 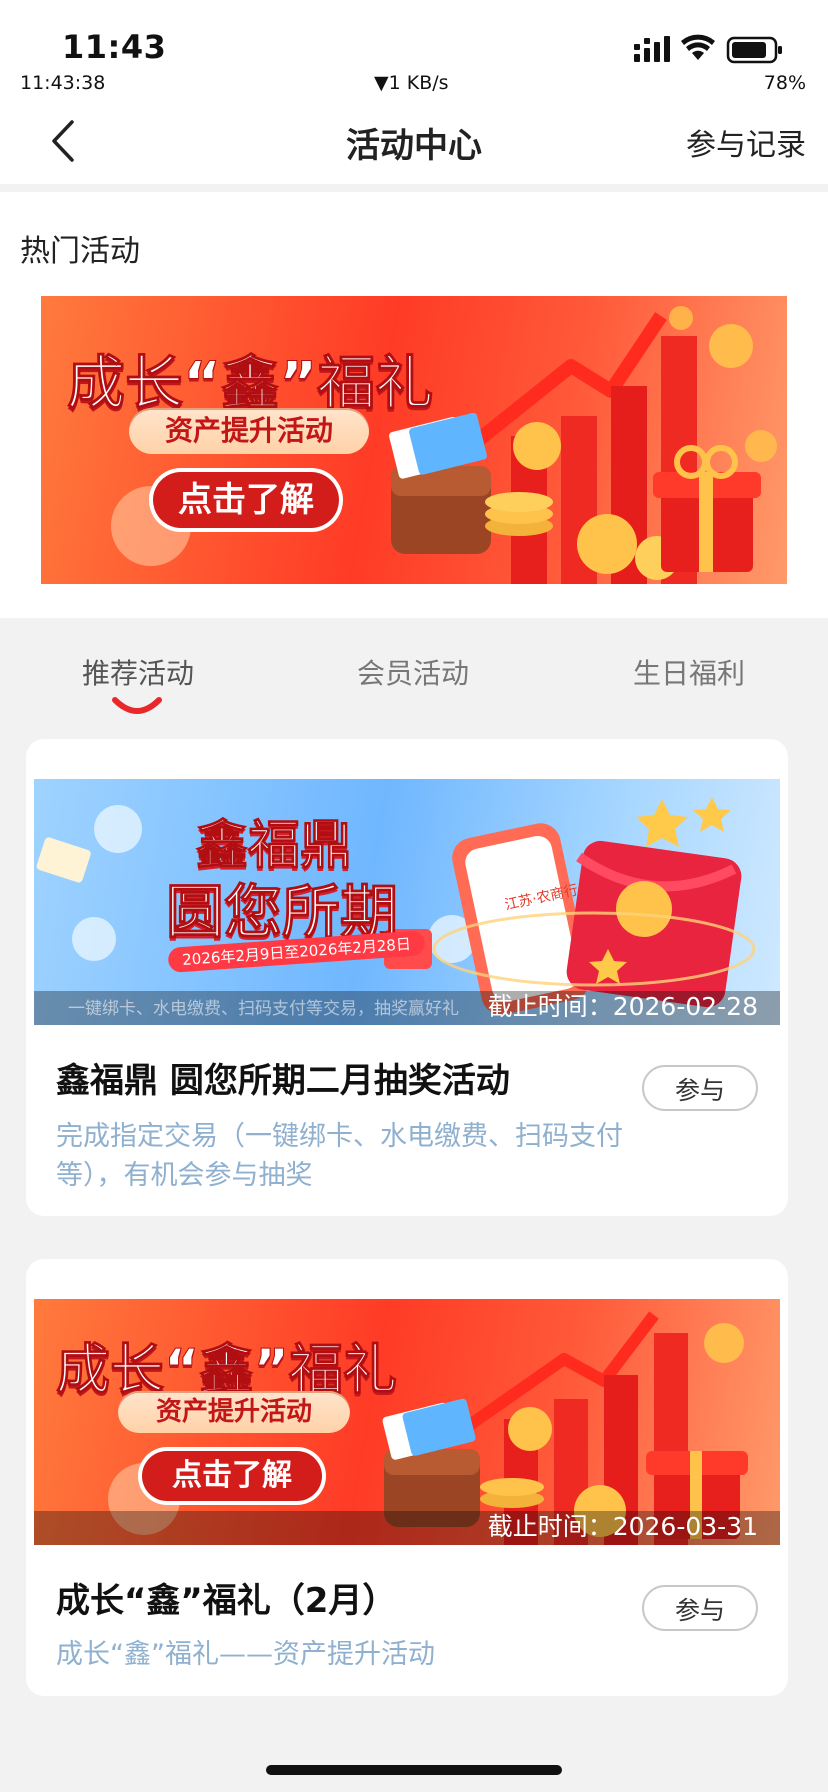 What do you see at coordinates (138, 672) in the screenshot?
I see `tab-recommended: 推荐活动` at bounding box center [138, 672].